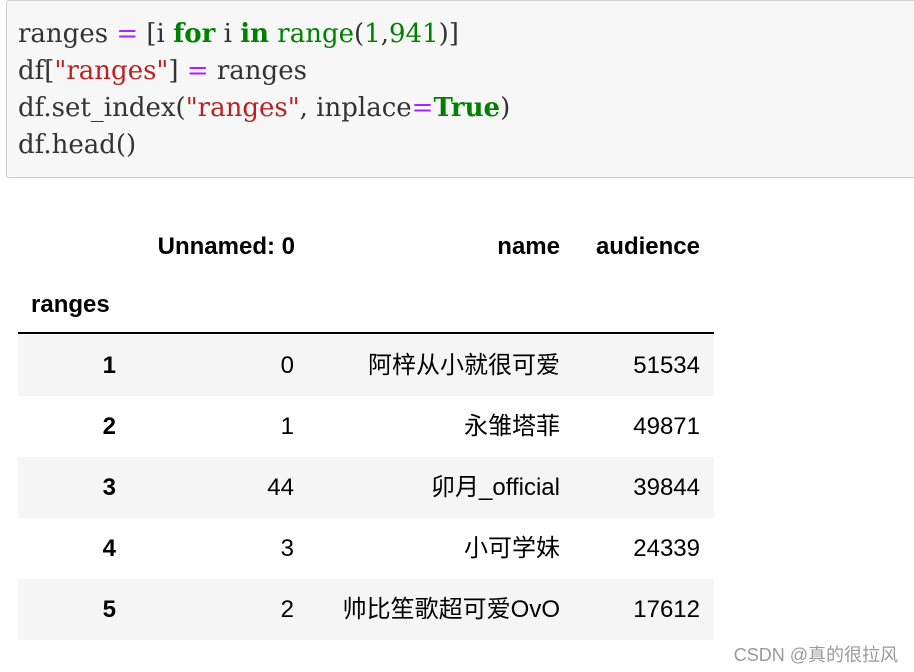  What do you see at coordinates (512, 426) in the screenshot?
I see `cell-name: 永雏塔菲` at bounding box center [512, 426].